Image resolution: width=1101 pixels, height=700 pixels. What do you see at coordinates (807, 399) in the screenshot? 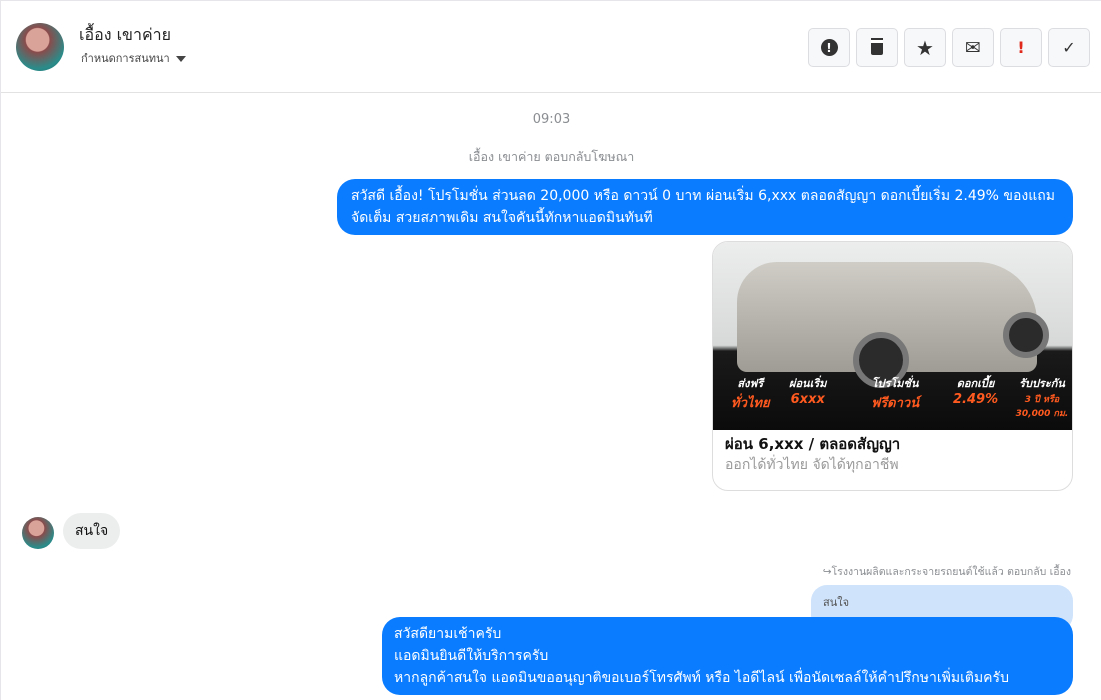
I see `promo-value: 6xxx` at bounding box center [807, 399].